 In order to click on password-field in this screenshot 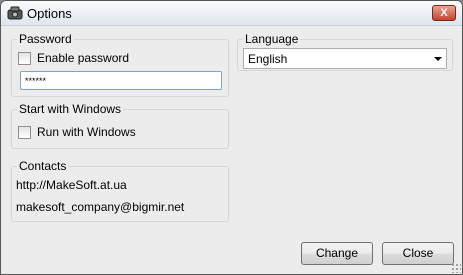, I will do `click(121, 80)`.